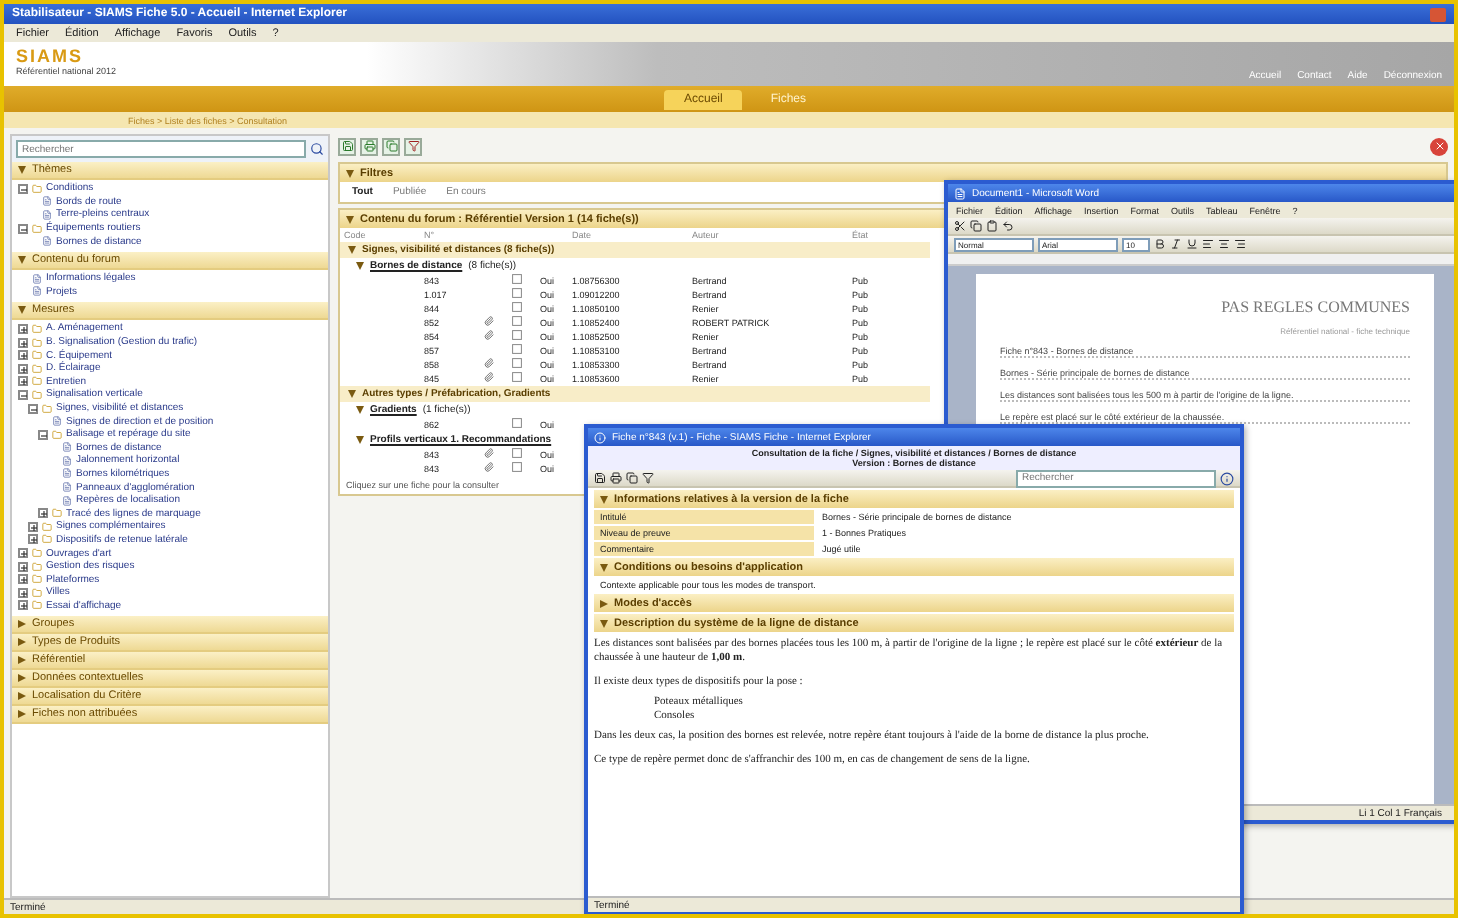 The width and height of the screenshot is (1458, 918). Describe the element at coordinates (51, 56) in the screenshot. I see `logo: SIAMS` at that location.